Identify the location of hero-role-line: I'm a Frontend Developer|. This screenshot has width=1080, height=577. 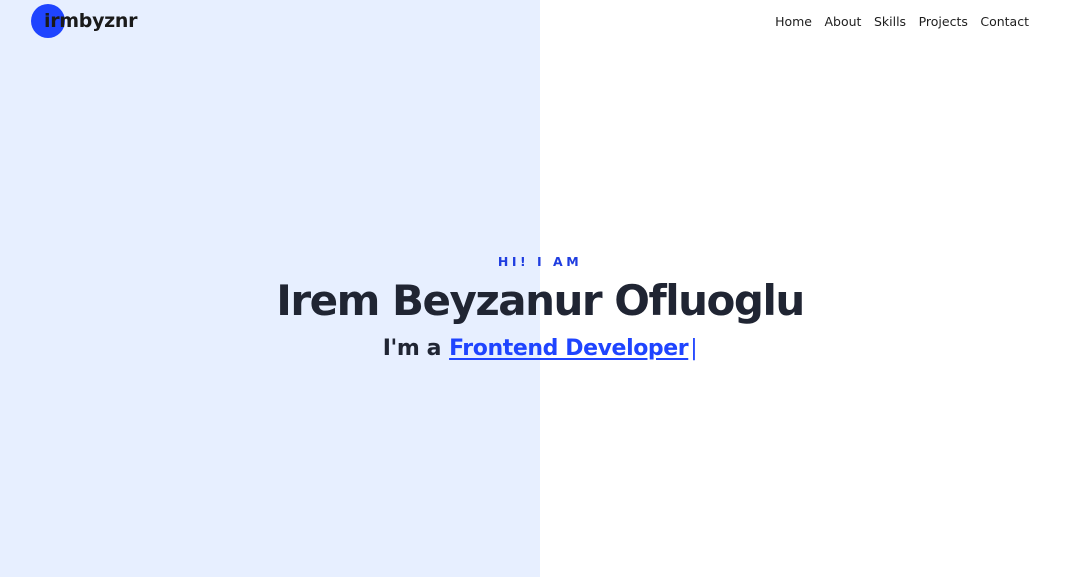
(540, 349).